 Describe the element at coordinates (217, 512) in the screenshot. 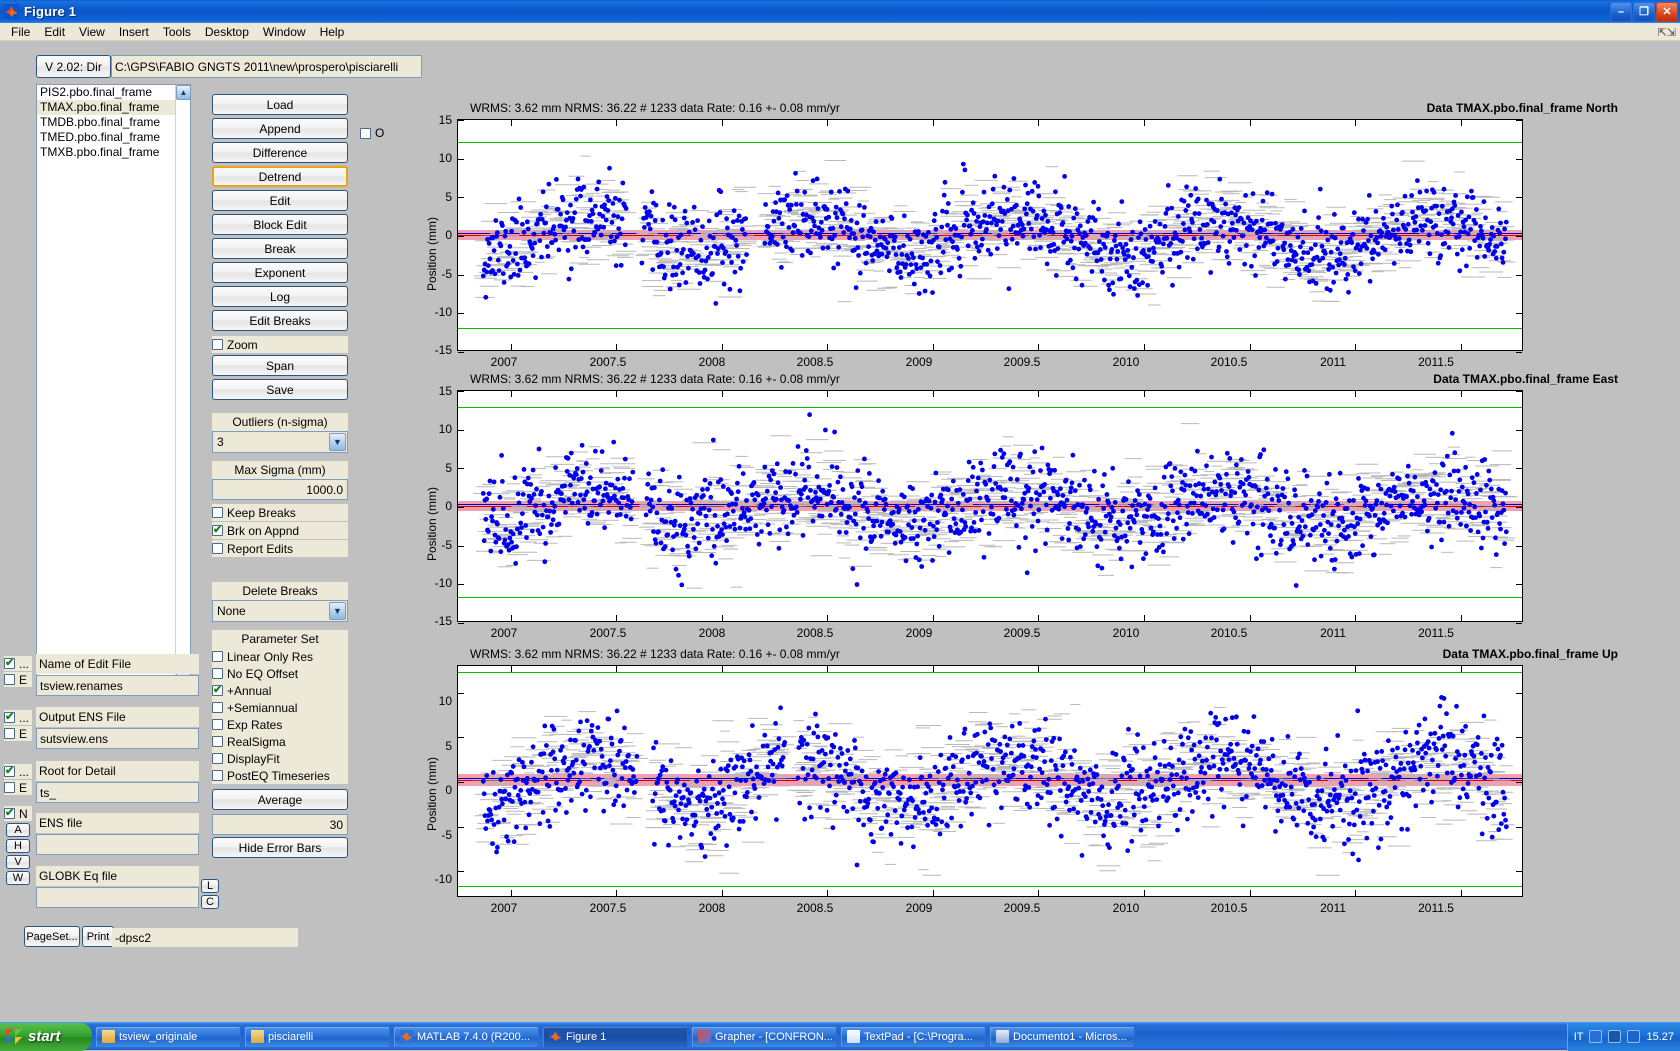

I see `keep-breaks-checkbox-box` at that location.